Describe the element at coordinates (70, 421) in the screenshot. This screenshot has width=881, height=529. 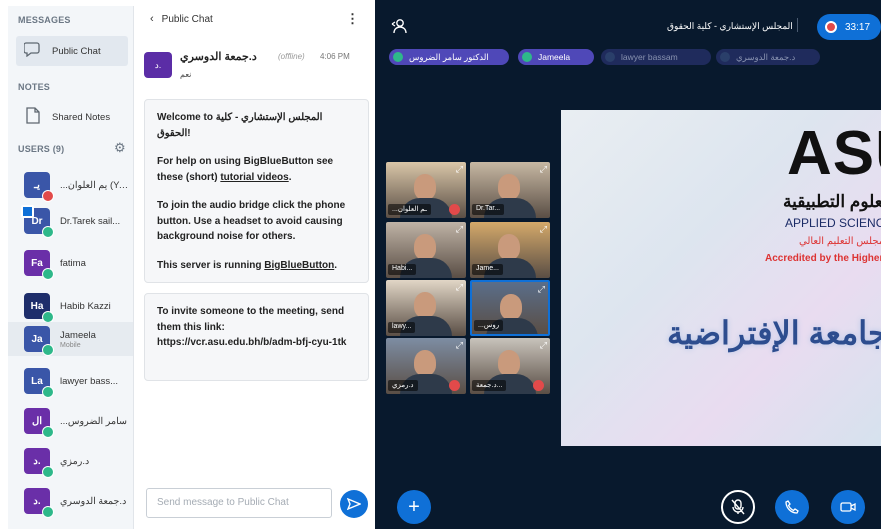
I see `user-row: ال ...سامر الضروس` at that location.